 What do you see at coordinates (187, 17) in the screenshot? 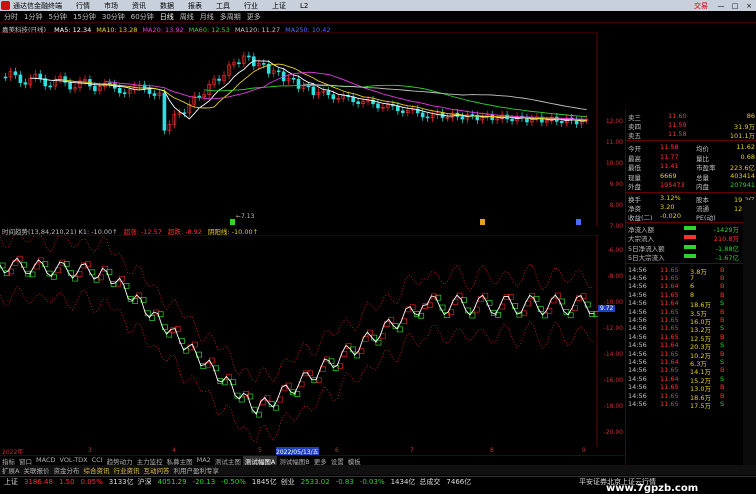
I see `period-button: 周线` at bounding box center [187, 17].